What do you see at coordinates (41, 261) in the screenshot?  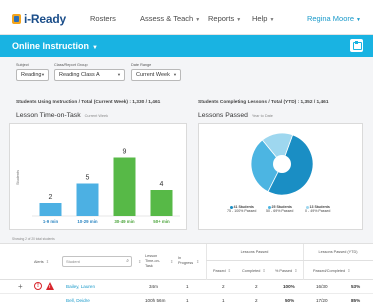 I see `alerts-header: Alerts ⇕` at bounding box center [41, 261].